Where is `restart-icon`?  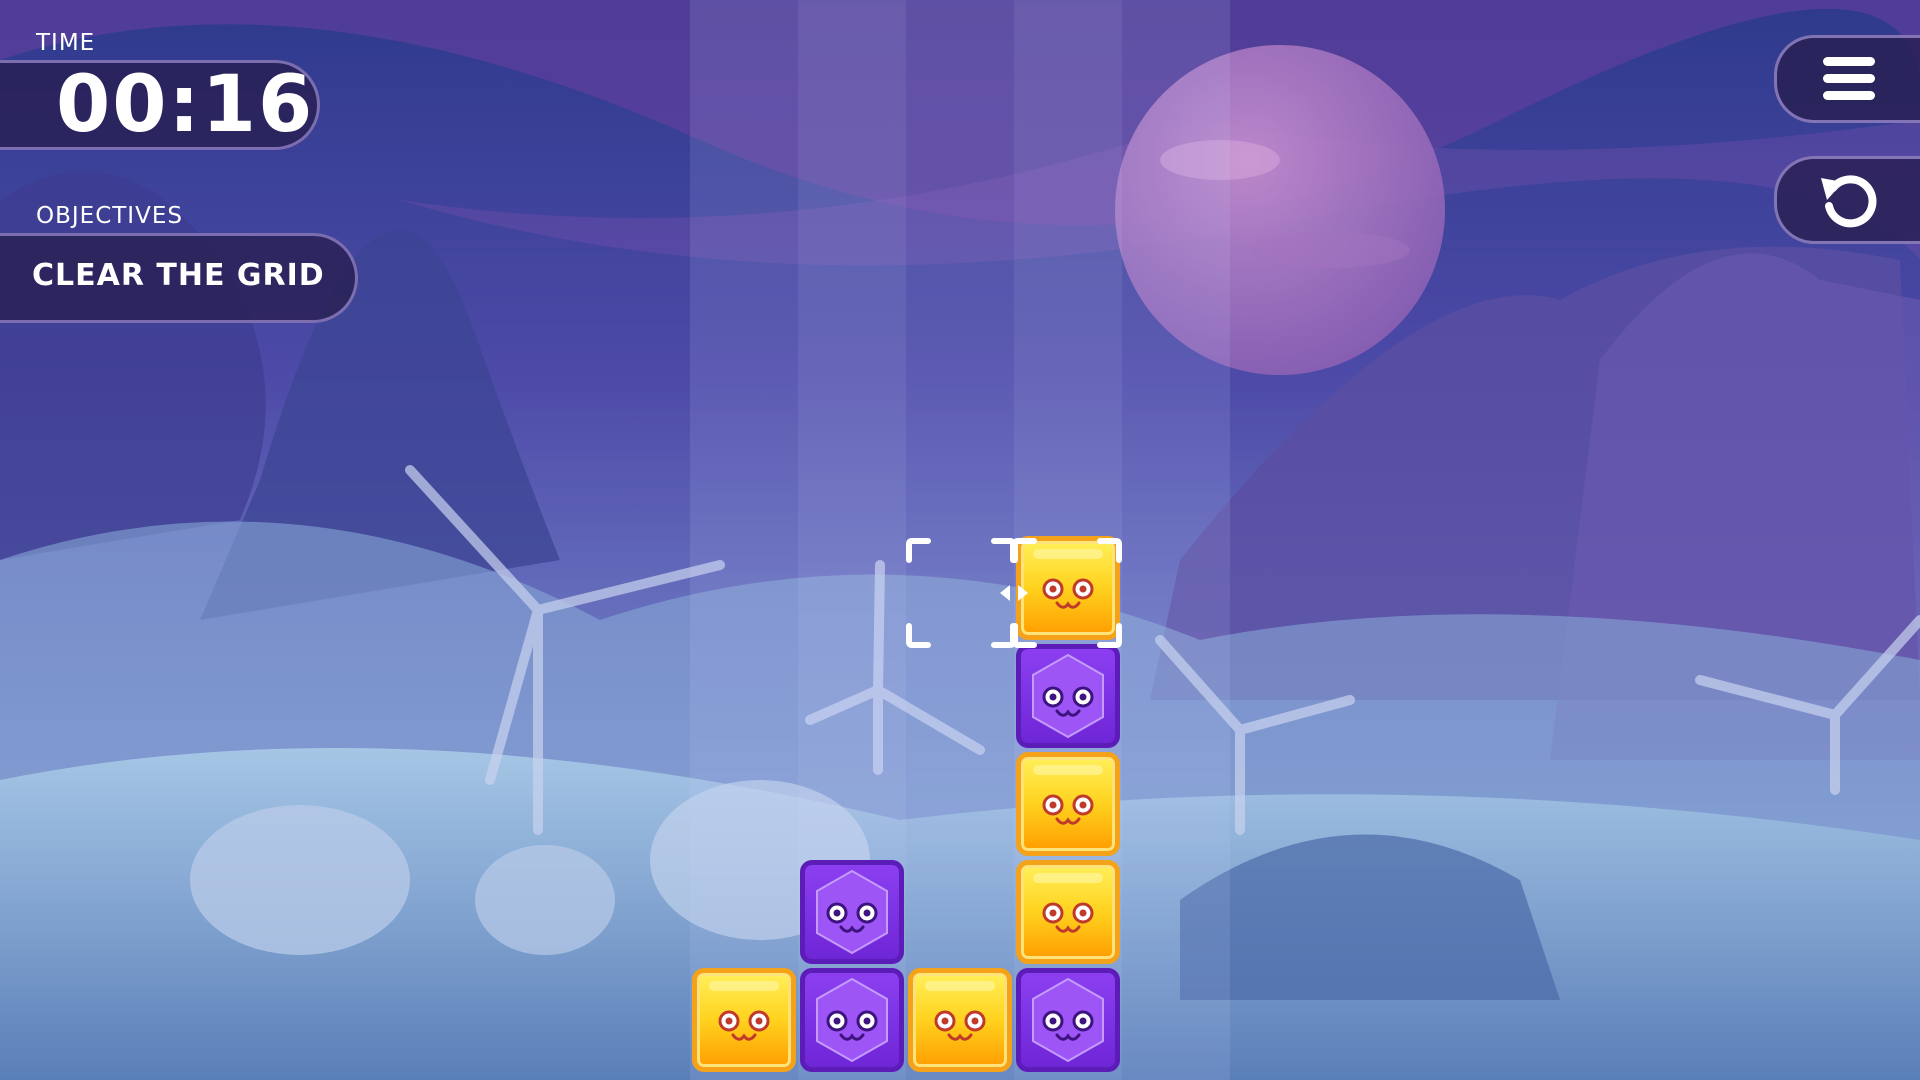
restart-icon is located at coordinates (1848, 201).